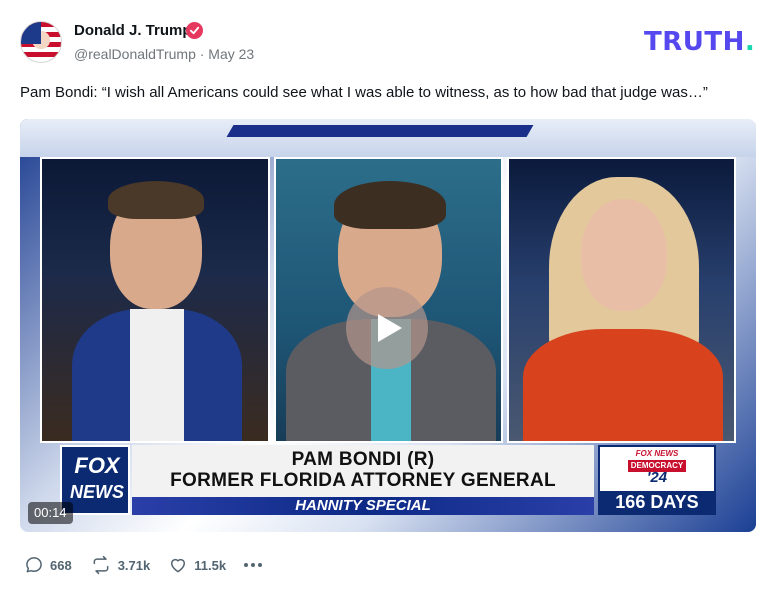 The height and width of the screenshot is (595, 777). I want to click on author-name: Donald J. Trump, so click(133, 30).